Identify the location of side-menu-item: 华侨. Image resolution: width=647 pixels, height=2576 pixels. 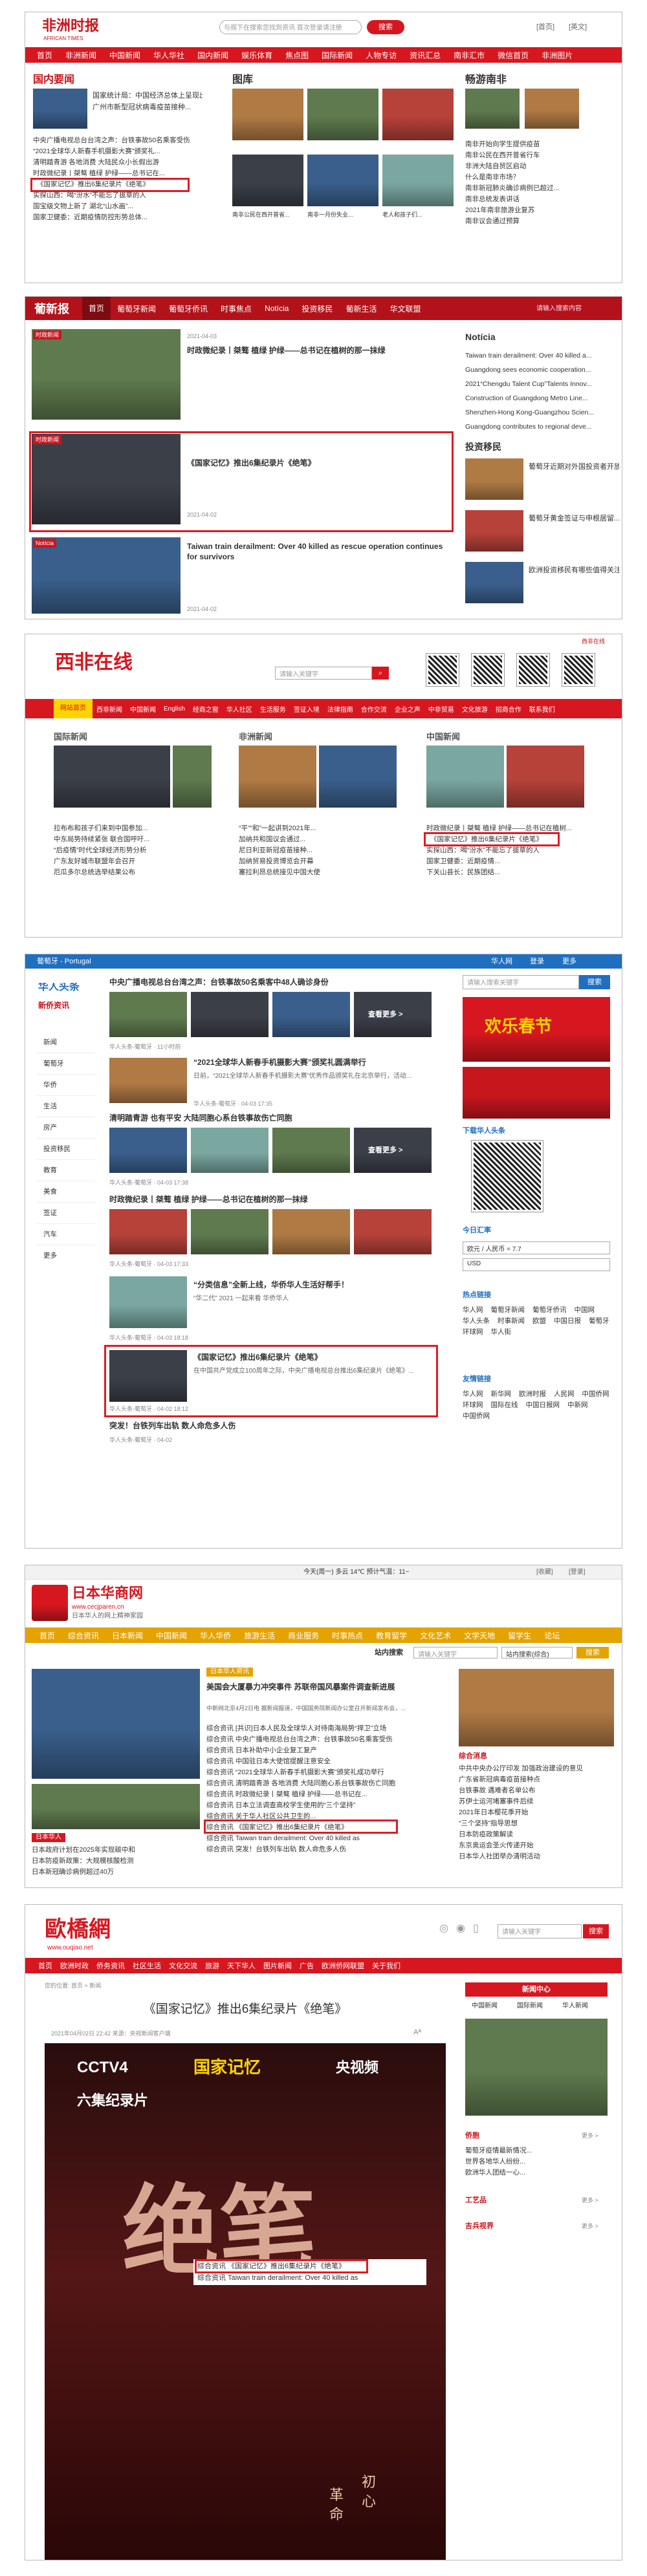
(66, 1085).